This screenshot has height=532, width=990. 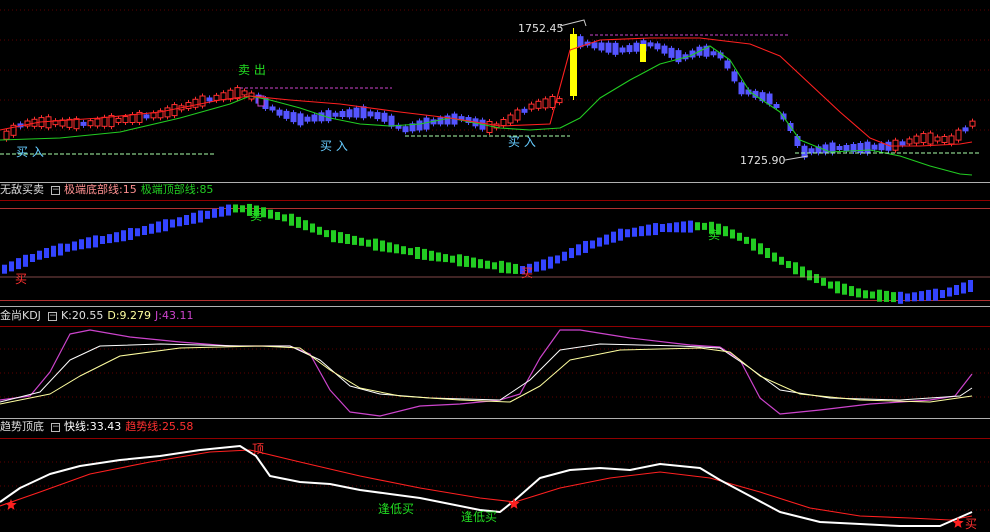 I want to click on panel4-title: 趋势顶底, so click(x=22, y=426).